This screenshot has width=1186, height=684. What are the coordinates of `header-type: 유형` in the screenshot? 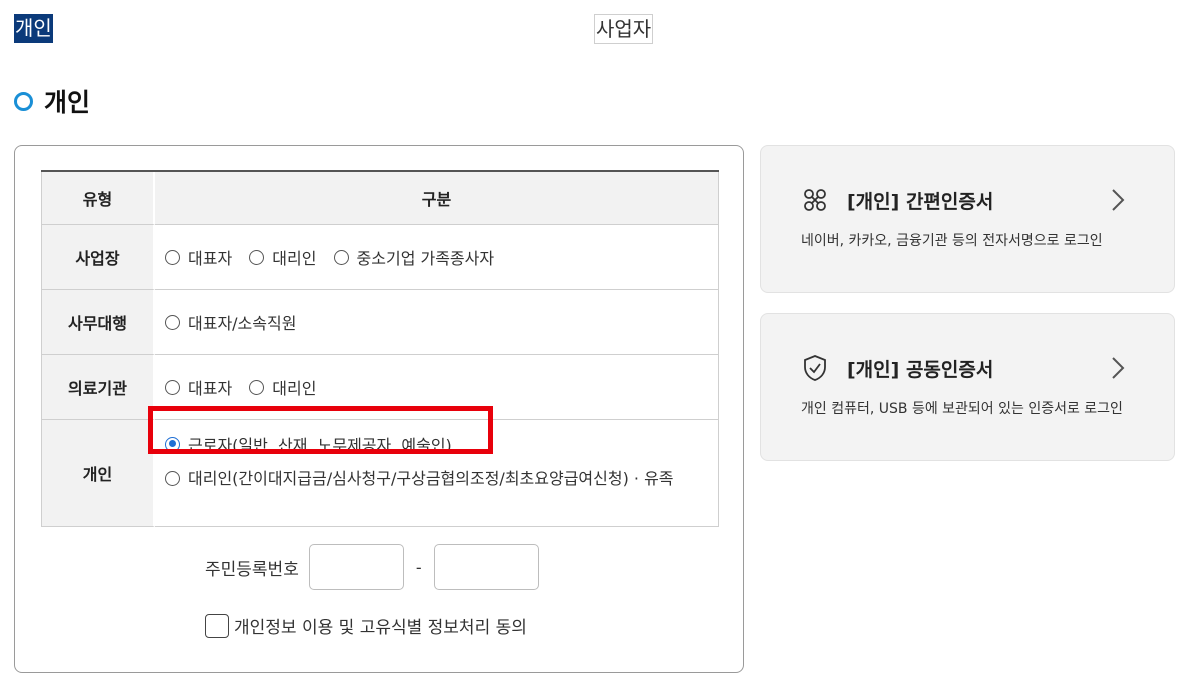 It's located at (98, 198).